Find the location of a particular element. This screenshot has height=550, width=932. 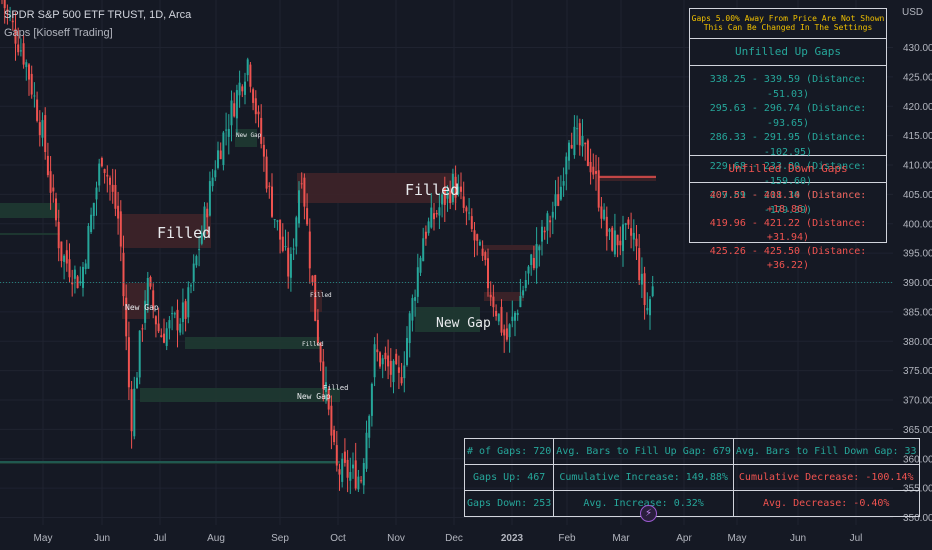

symbol-title: SPDR S&P 500 ETF TRUST, 1D, Arca is located at coordinates (97, 15).